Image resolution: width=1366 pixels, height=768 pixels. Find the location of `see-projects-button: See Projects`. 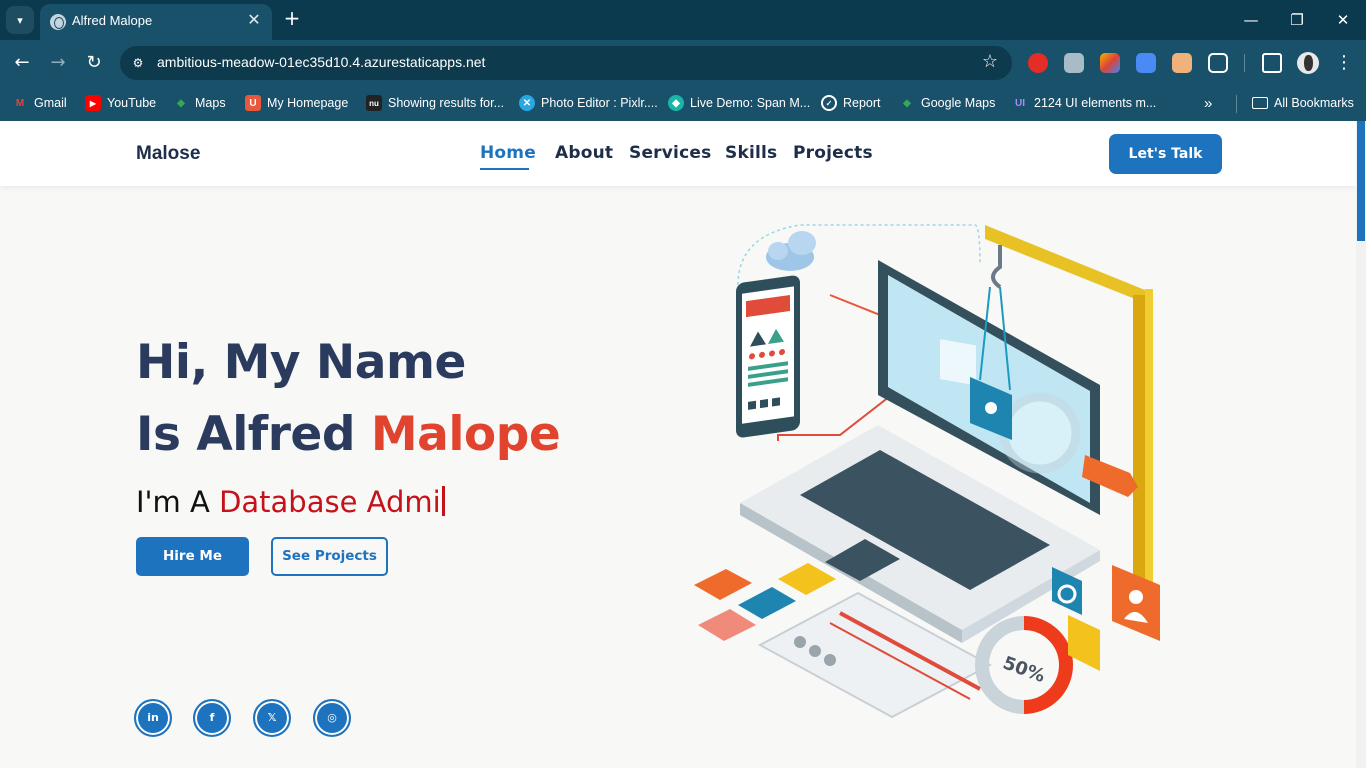

see-projects-button: See Projects is located at coordinates (329, 556).